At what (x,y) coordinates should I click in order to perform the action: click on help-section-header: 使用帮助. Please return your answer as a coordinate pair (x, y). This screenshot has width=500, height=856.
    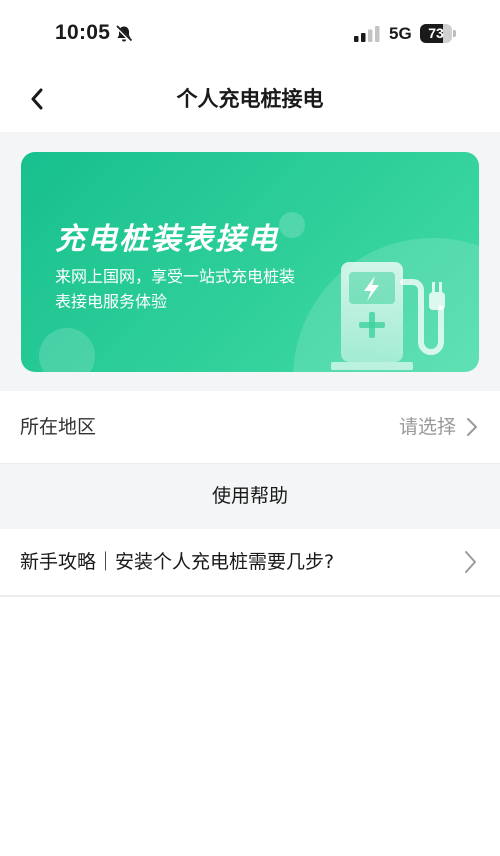
    Looking at the image, I should click on (250, 496).